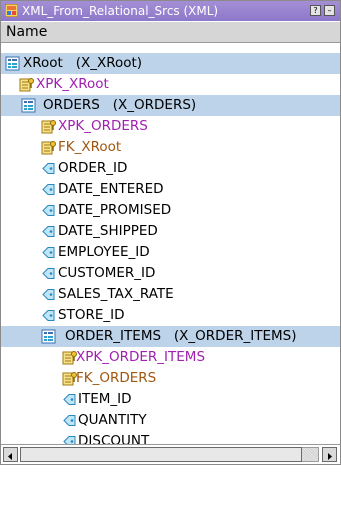 The height and width of the screenshot is (515, 341). I want to click on column-header-name: Name, so click(170, 32).